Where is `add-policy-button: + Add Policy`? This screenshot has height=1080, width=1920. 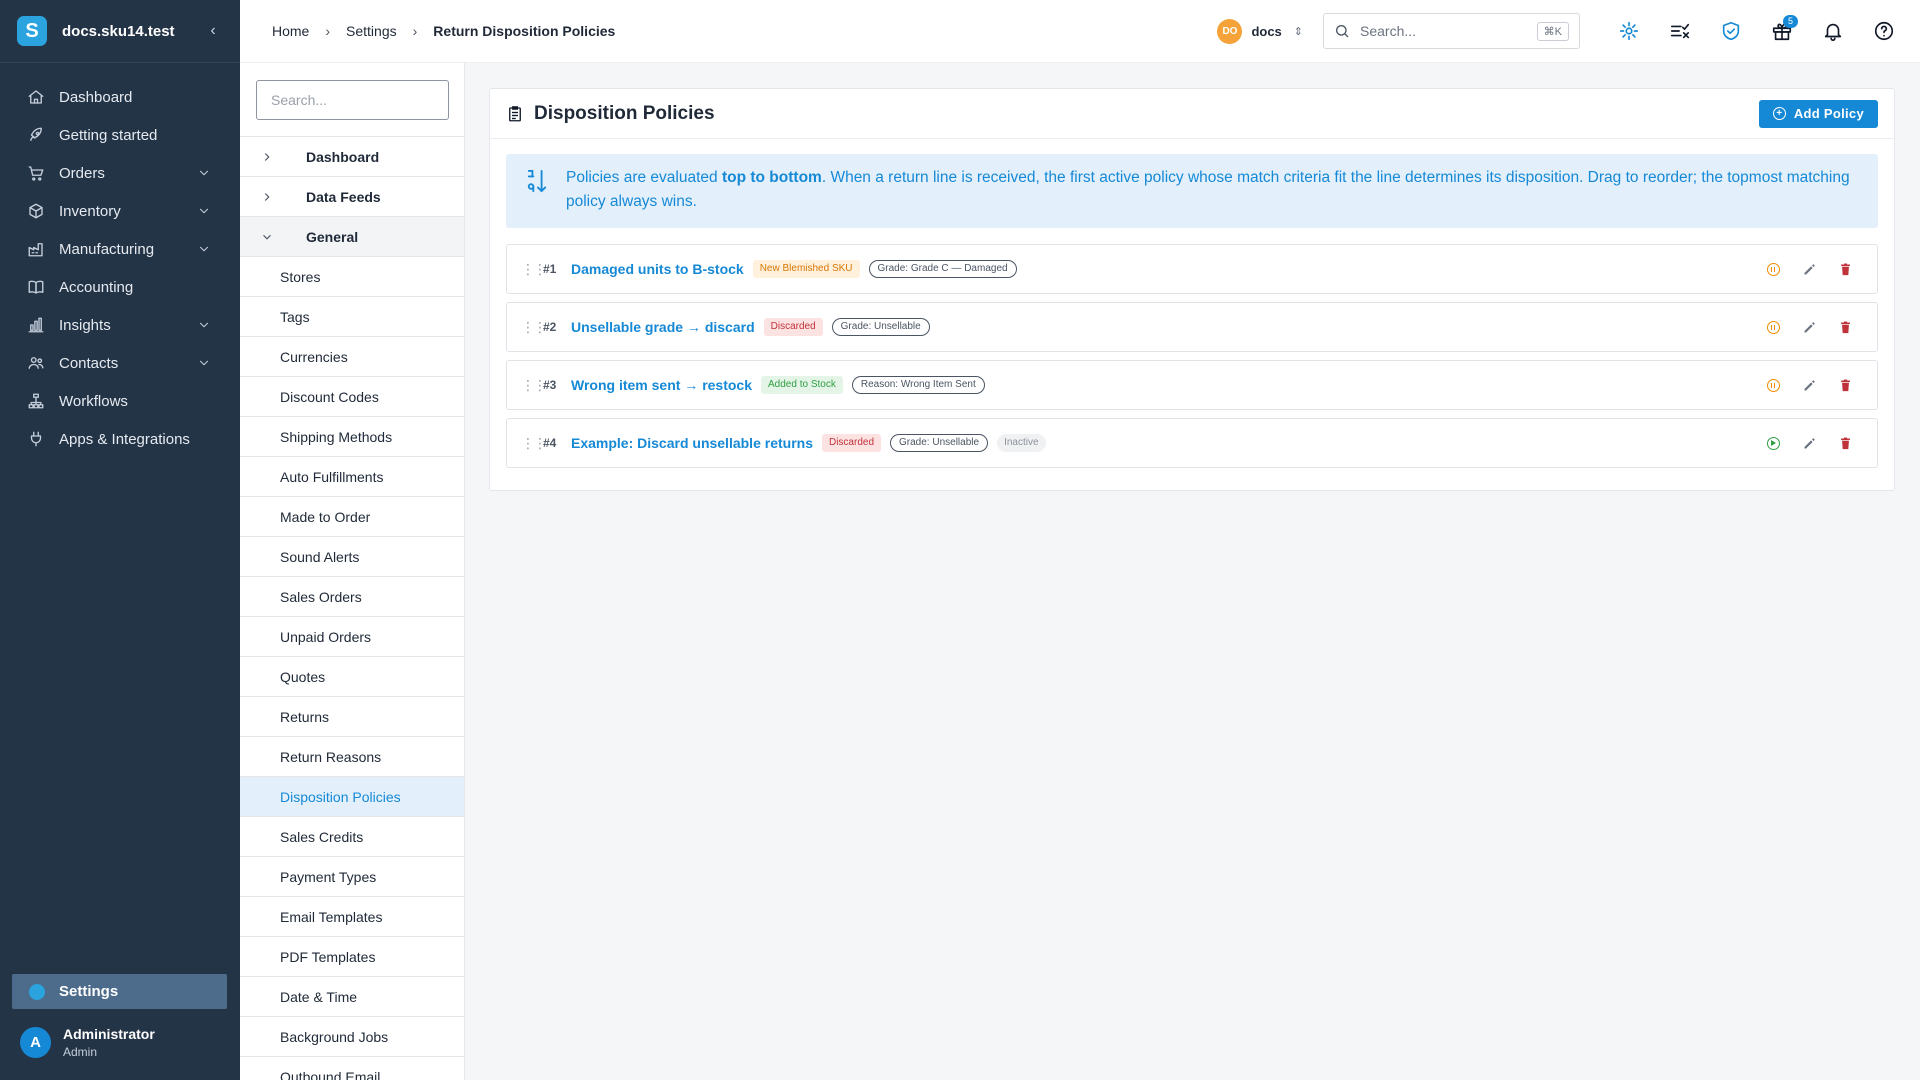 add-policy-button: + Add Policy is located at coordinates (1818, 113).